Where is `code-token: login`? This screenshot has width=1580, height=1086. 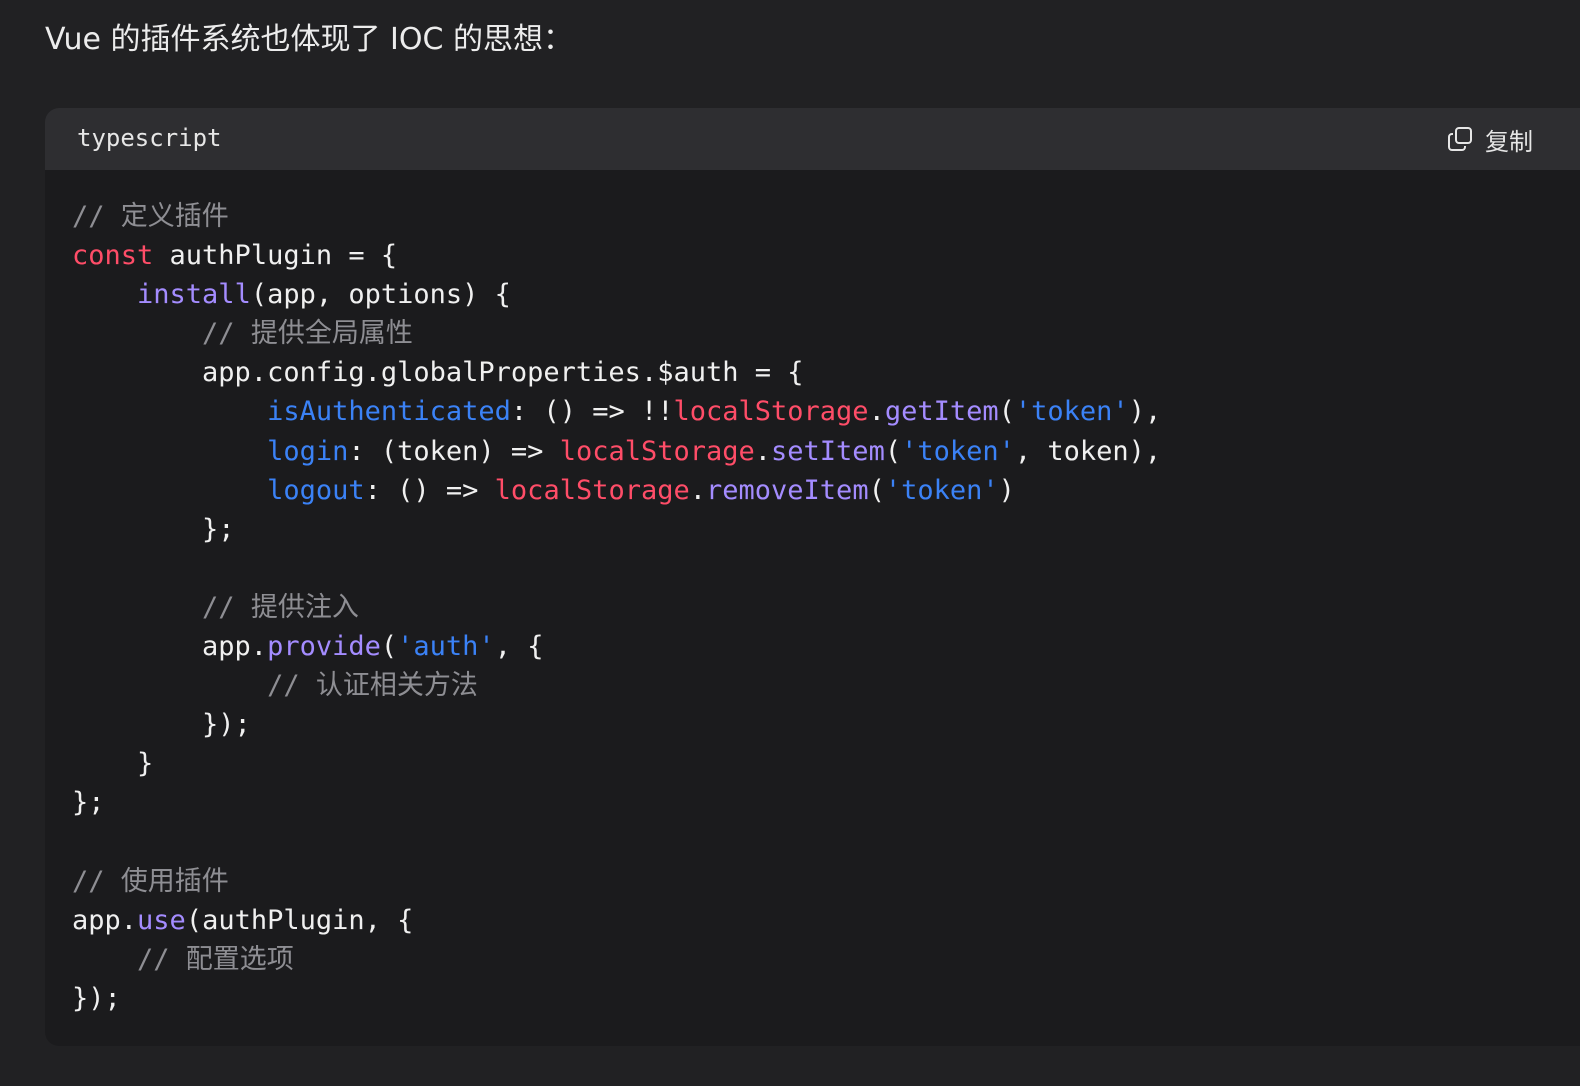 code-token: login is located at coordinates (308, 451).